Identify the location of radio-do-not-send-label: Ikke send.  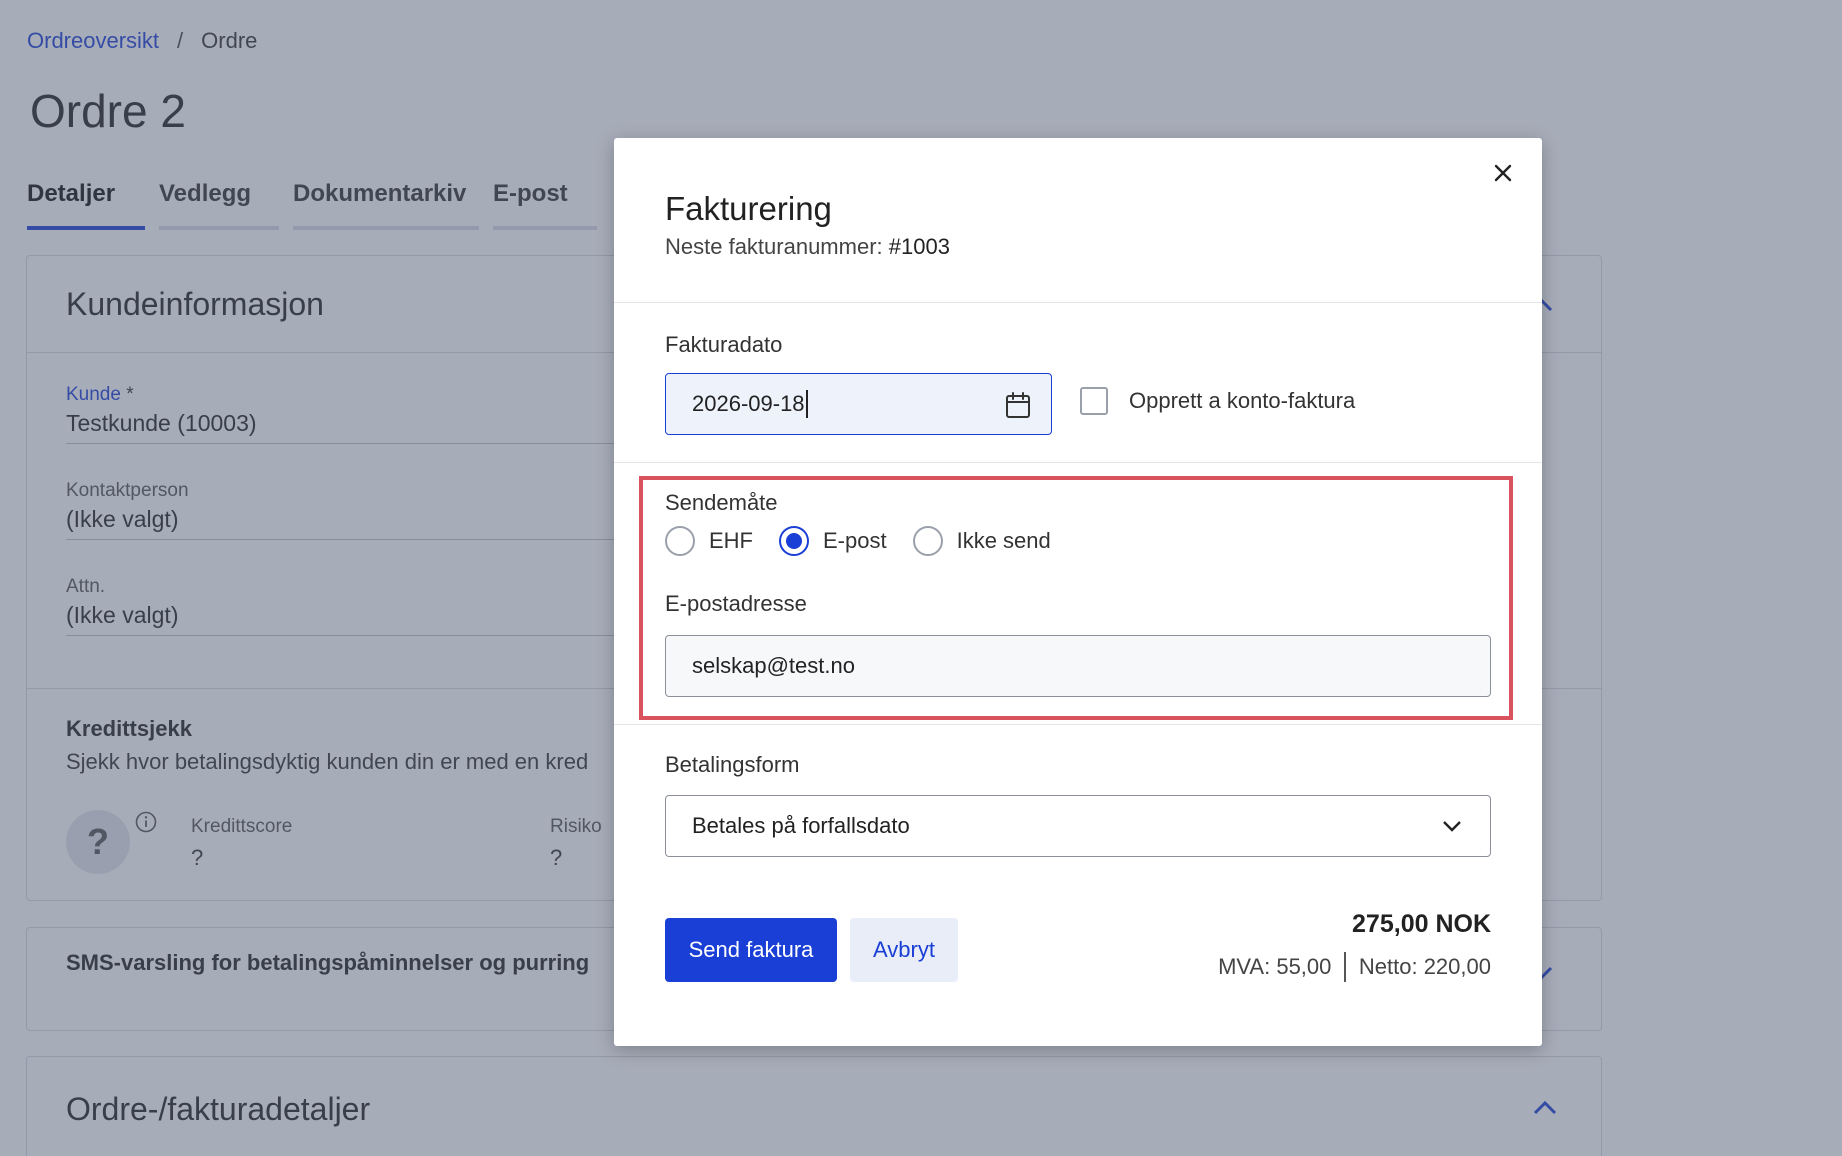
(1004, 541).